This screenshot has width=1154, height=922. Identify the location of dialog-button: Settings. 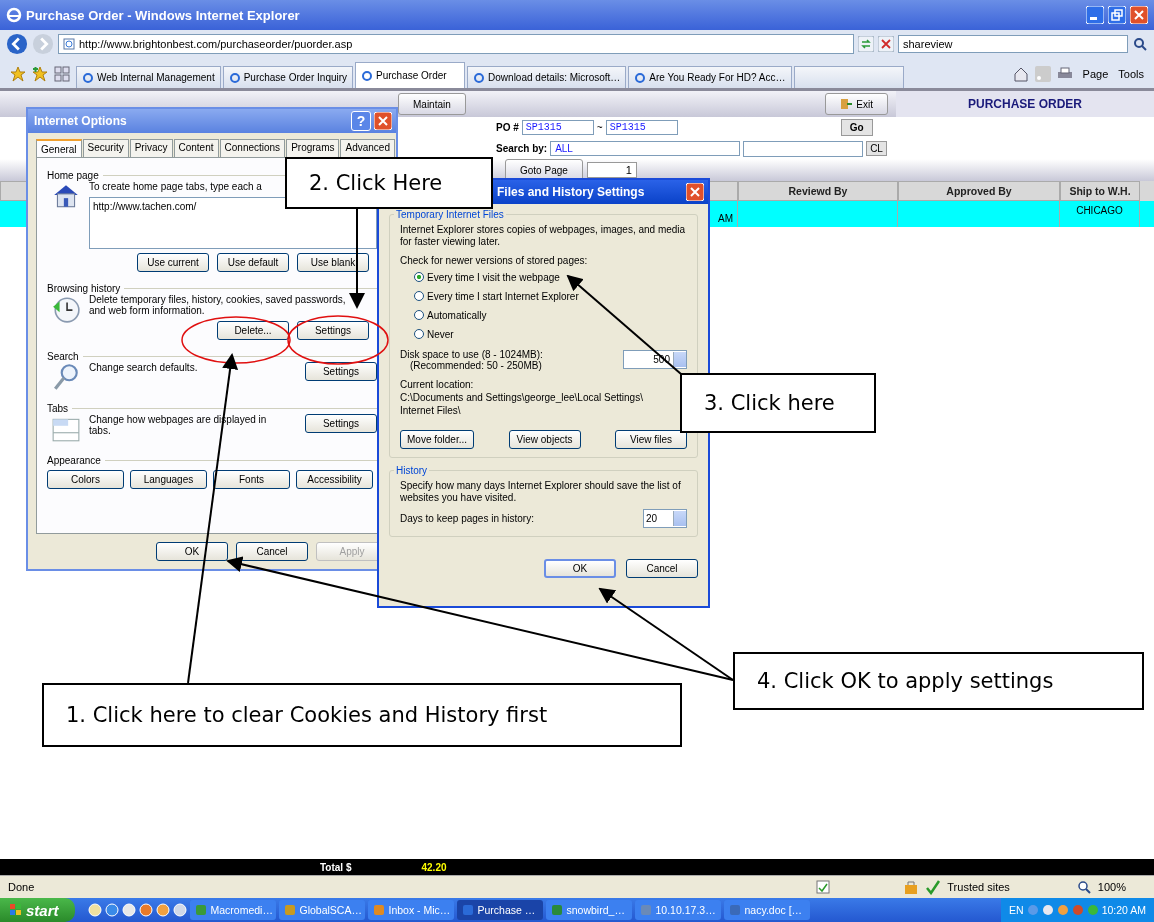
(333, 330).